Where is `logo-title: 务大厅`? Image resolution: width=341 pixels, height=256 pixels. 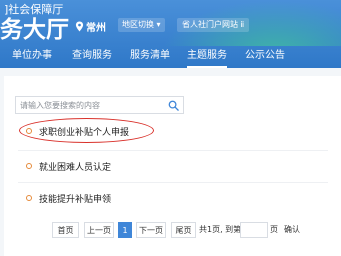
logo-title: 务大厅 is located at coordinates (34, 30).